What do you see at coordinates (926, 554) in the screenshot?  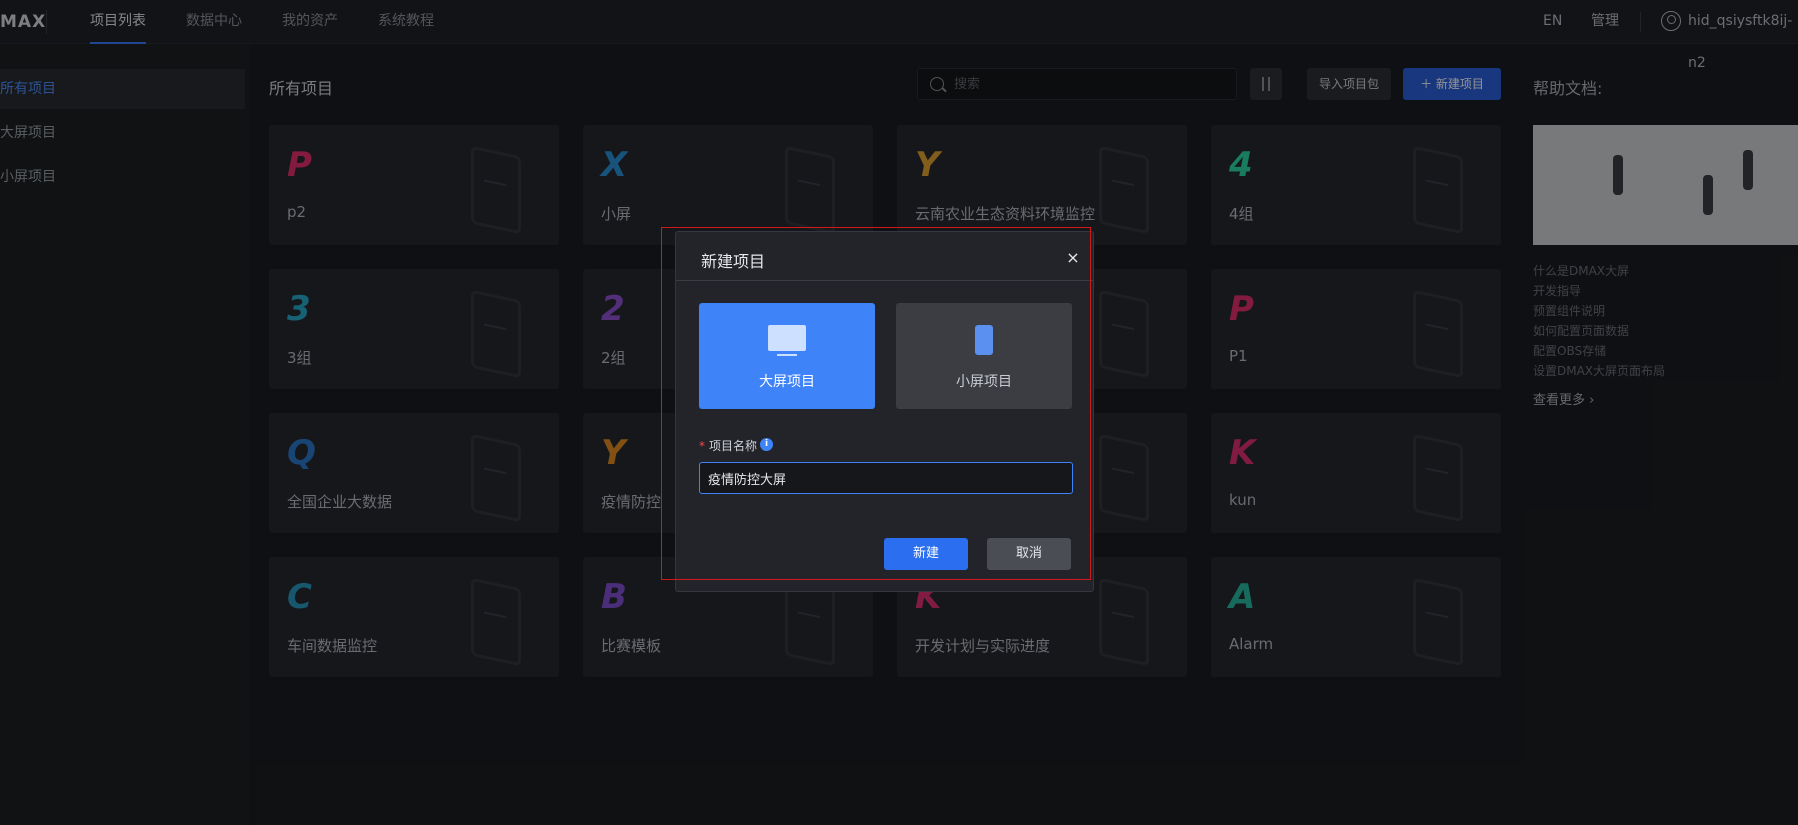 I see `create-button: 新建` at bounding box center [926, 554].